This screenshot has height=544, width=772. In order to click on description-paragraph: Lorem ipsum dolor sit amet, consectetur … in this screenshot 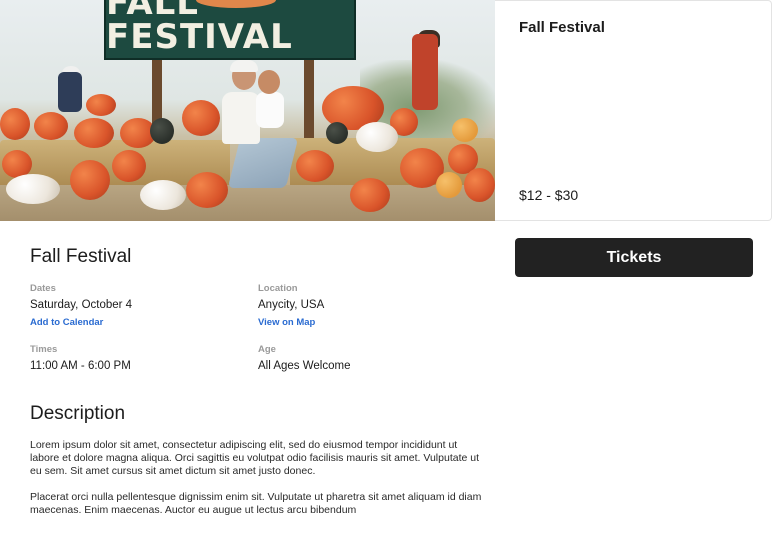, I will do `click(255, 458)`.